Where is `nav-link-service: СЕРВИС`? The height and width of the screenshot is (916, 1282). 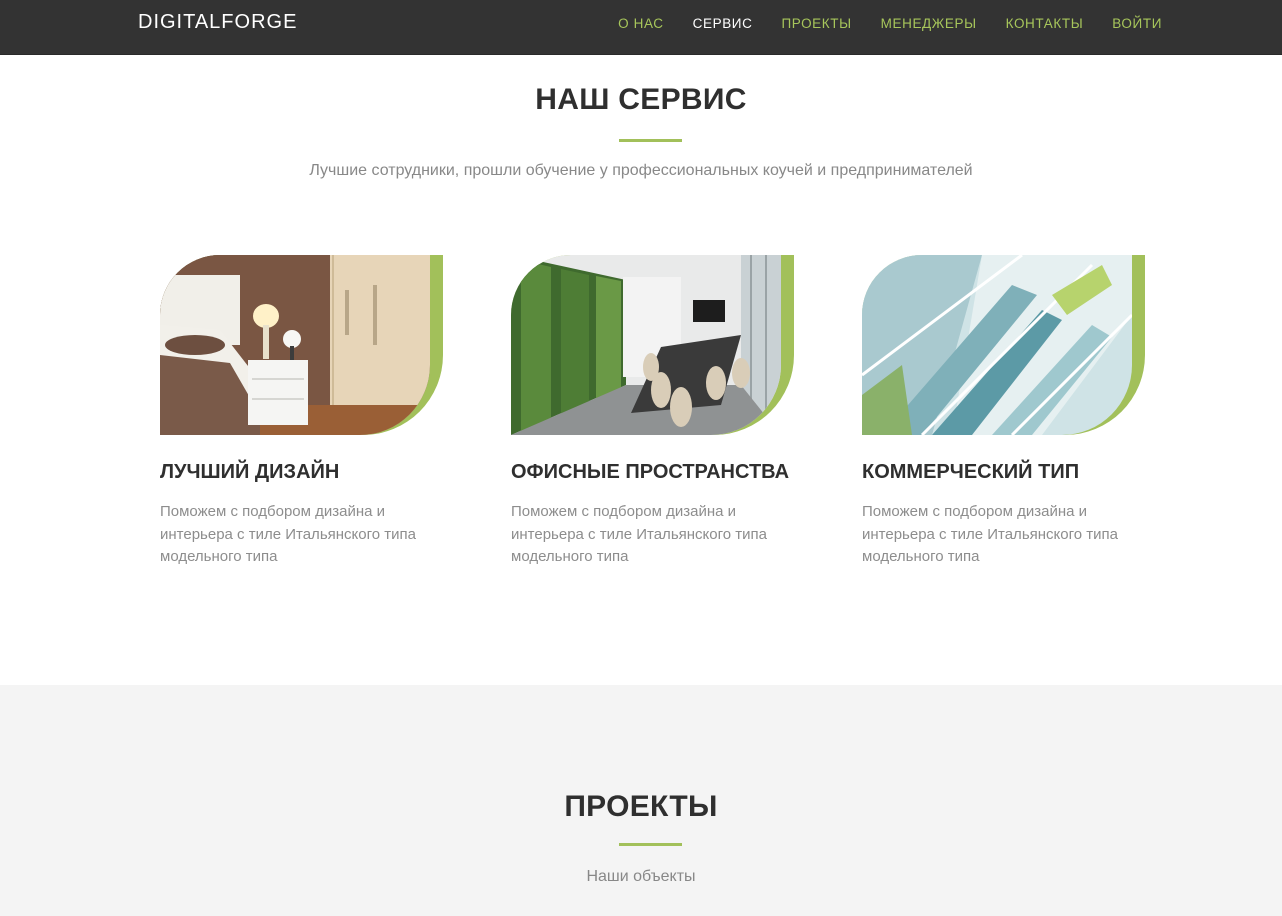
nav-link-service: СЕРВИС is located at coordinates (723, 23).